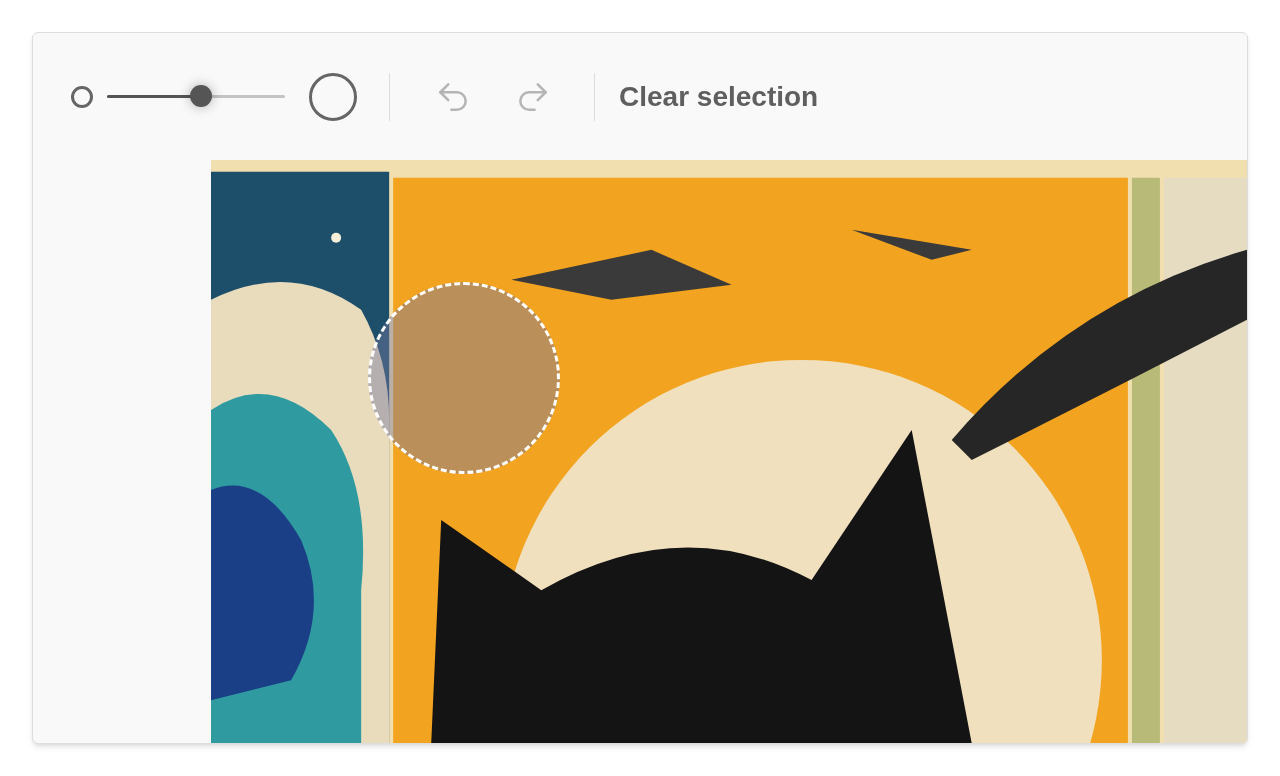 Image resolution: width=1280 pixels, height=776 pixels. I want to click on clear-selection-button: Clear selection, so click(719, 96).